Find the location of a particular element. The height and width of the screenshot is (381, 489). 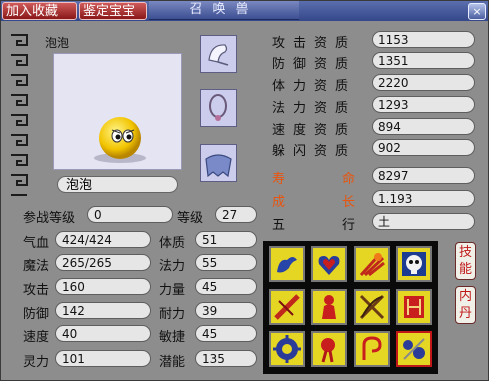

stat-label: 气血 is located at coordinates (36, 243).